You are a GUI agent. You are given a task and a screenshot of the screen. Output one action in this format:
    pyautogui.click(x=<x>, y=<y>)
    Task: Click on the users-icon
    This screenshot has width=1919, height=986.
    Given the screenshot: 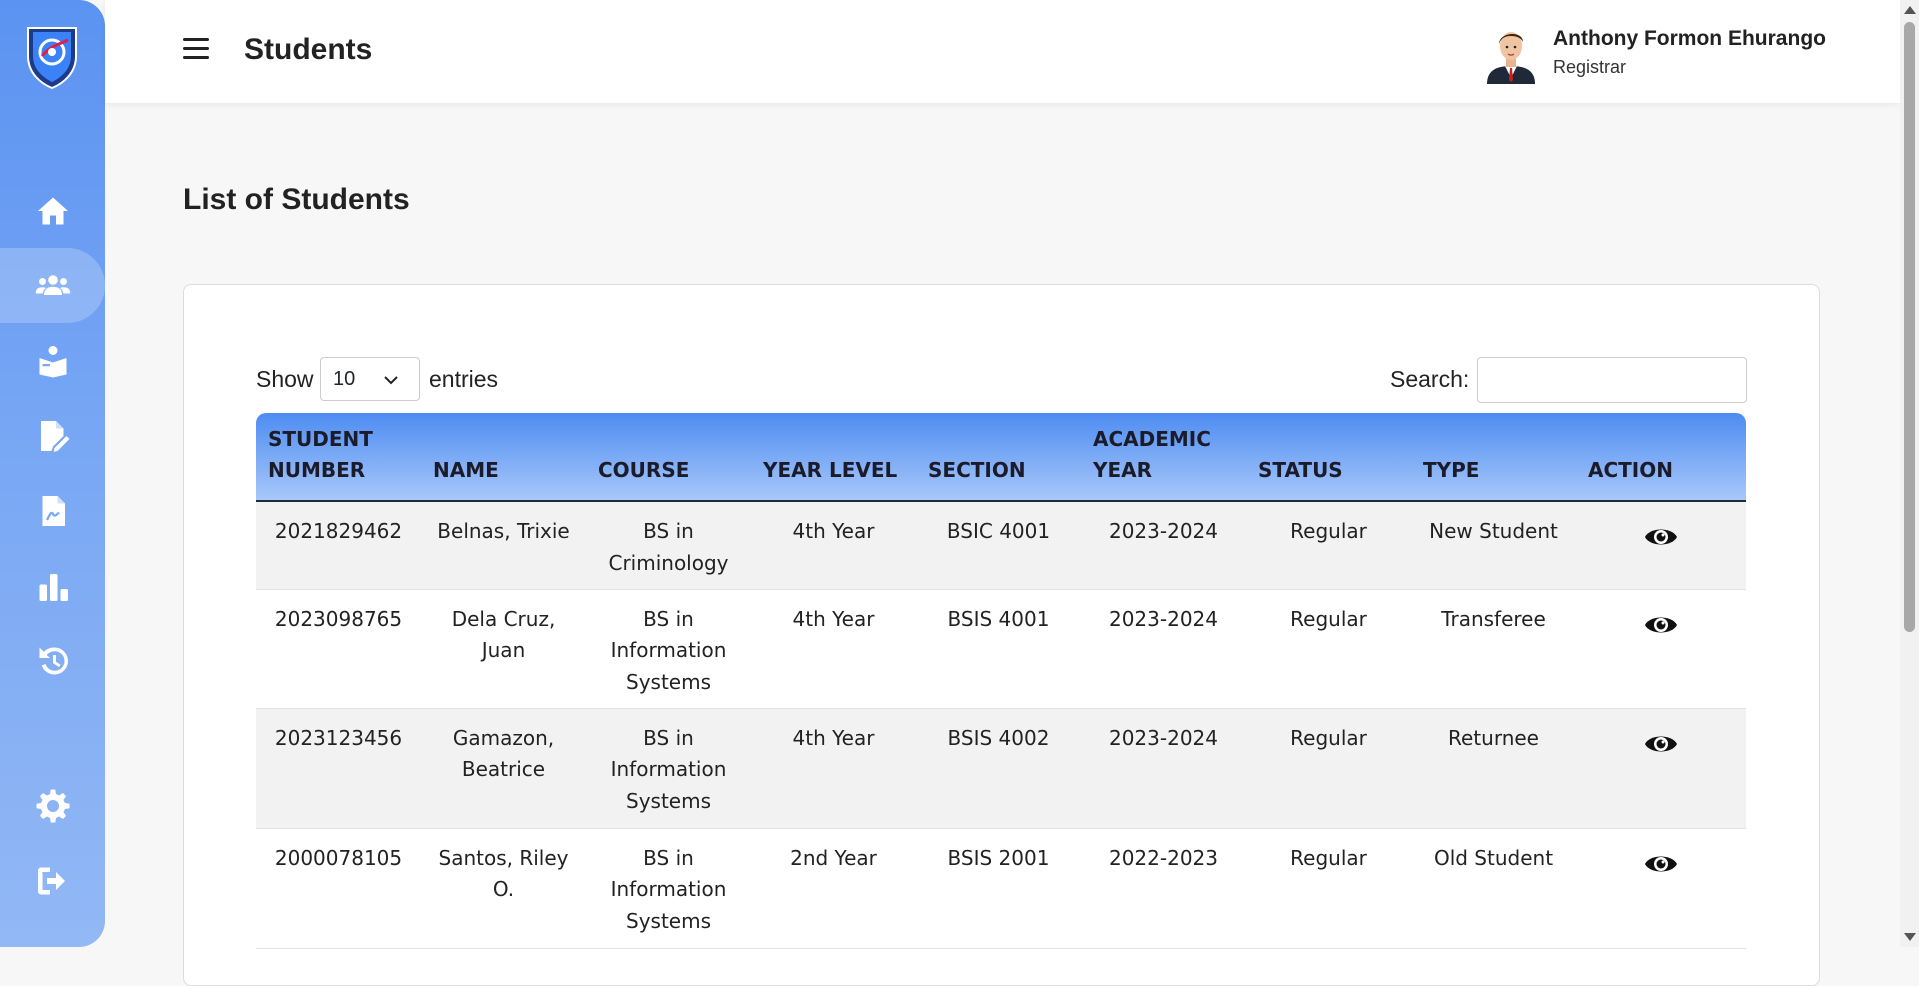 What is the action you would take?
    pyautogui.click(x=52, y=284)
    